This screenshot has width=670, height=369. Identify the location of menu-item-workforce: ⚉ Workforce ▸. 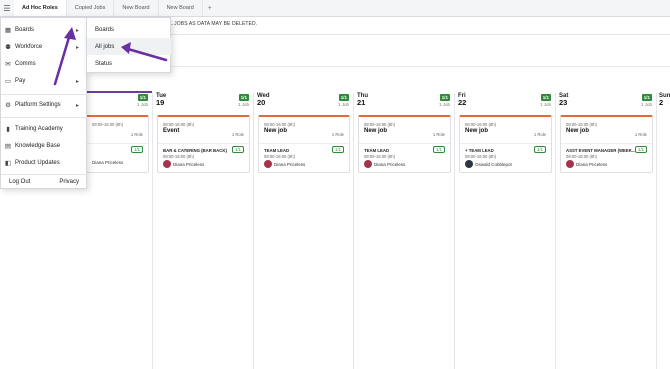
(44, 47).